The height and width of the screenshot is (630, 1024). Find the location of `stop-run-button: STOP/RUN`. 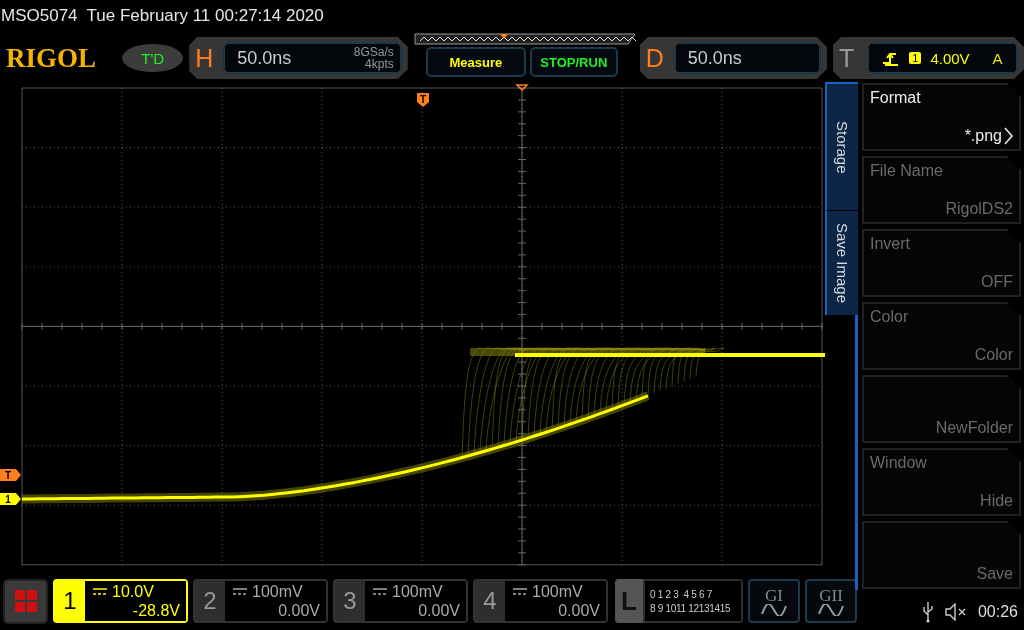

stop-run-button: STOP/RUN is located at coordinates (573, 62).